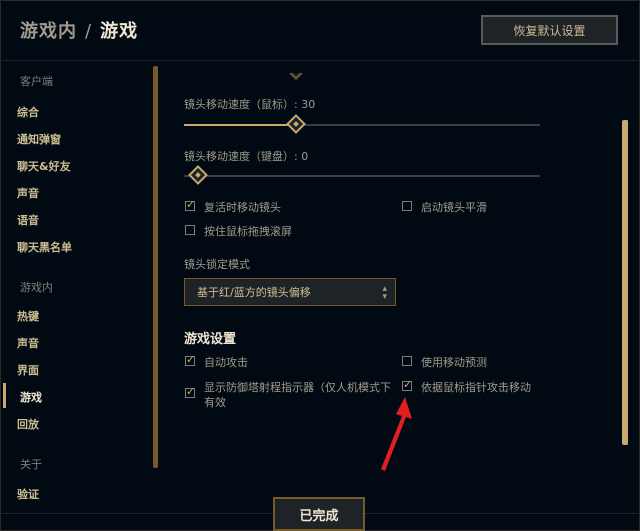 This screenshot has height=531, width=640. I want to click on movement-prediction-checkbox, so click(407, 361).